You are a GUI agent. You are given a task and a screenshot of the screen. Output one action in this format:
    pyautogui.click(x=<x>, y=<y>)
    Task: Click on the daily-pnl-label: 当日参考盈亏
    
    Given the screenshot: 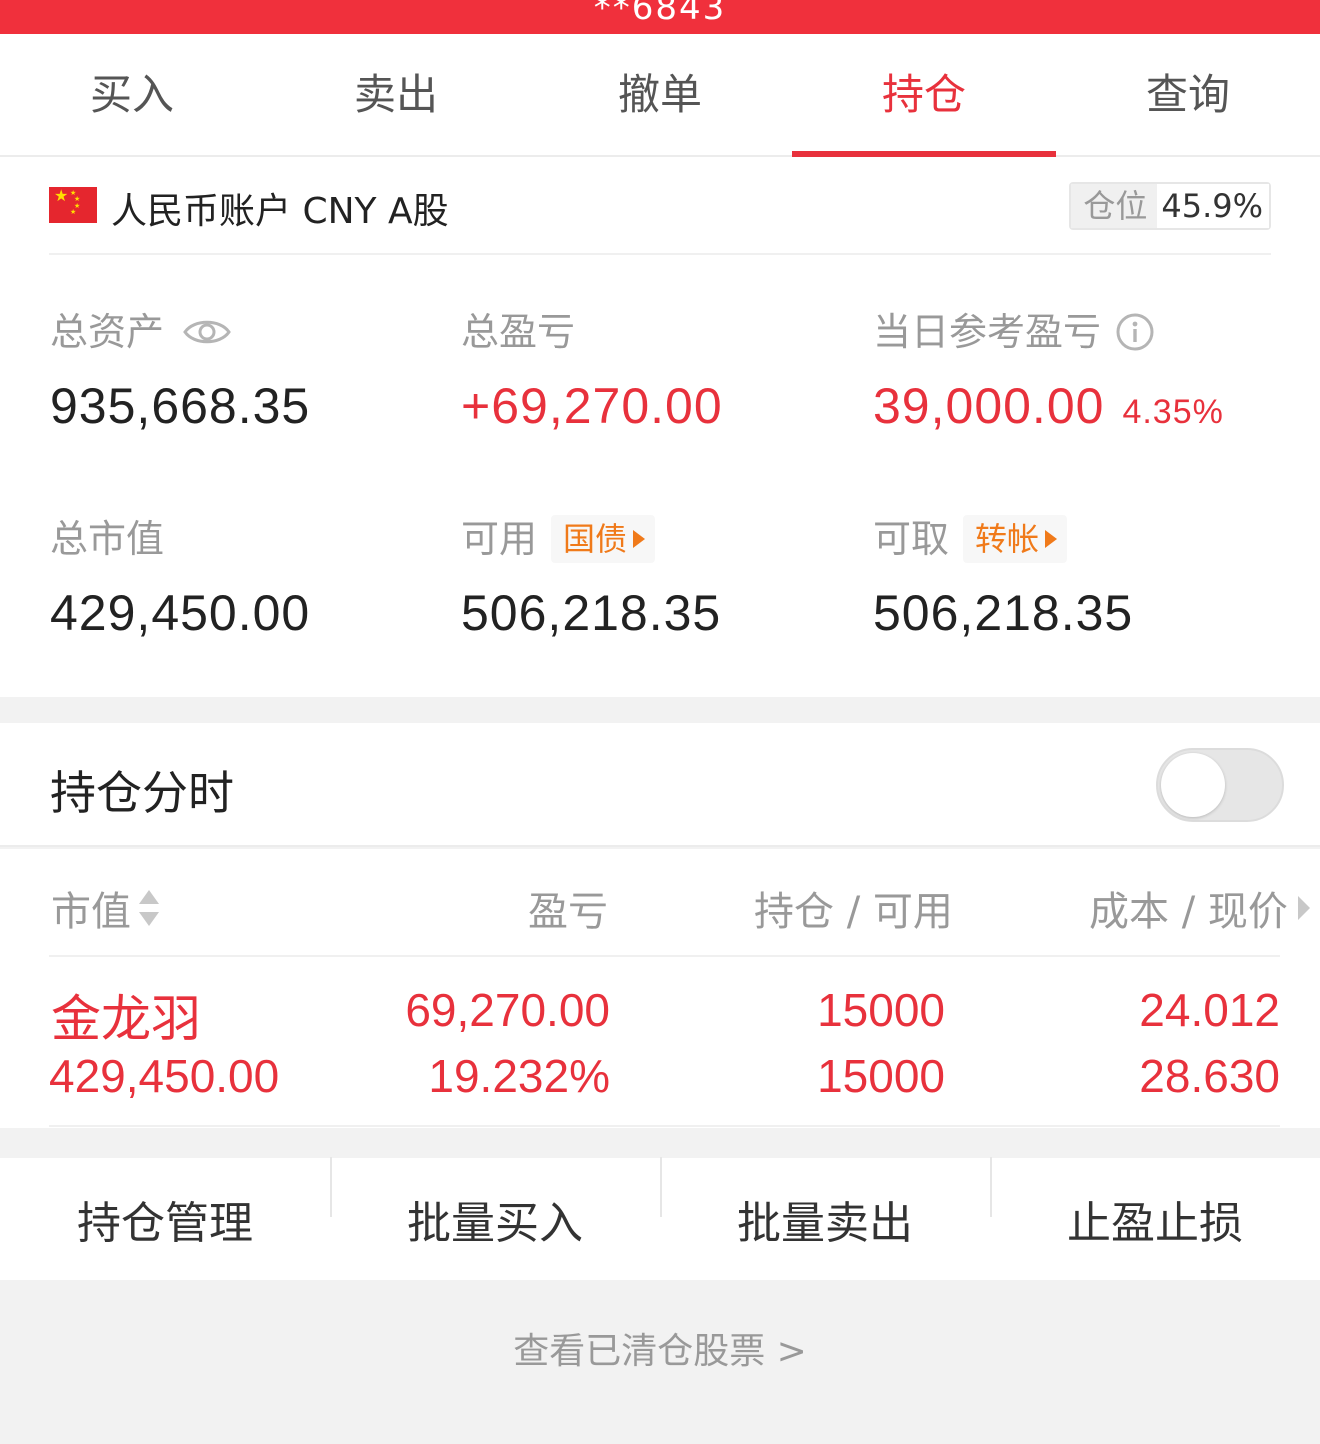 What is the action you would take?
    pyautogui.click(x=987, y=332)
    